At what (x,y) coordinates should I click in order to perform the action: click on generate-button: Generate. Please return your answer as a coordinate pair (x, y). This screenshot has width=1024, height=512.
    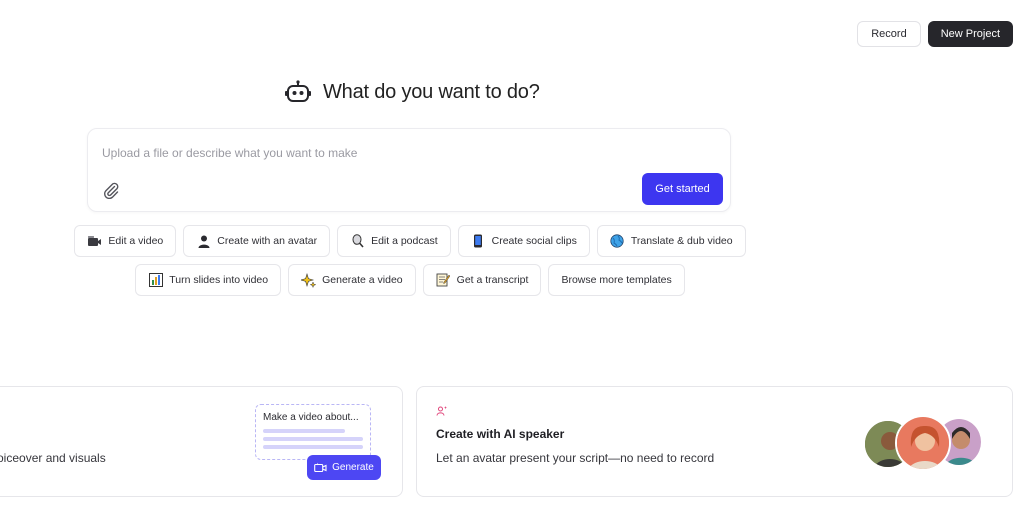
    Looking at the image, I should click on (344, 467).